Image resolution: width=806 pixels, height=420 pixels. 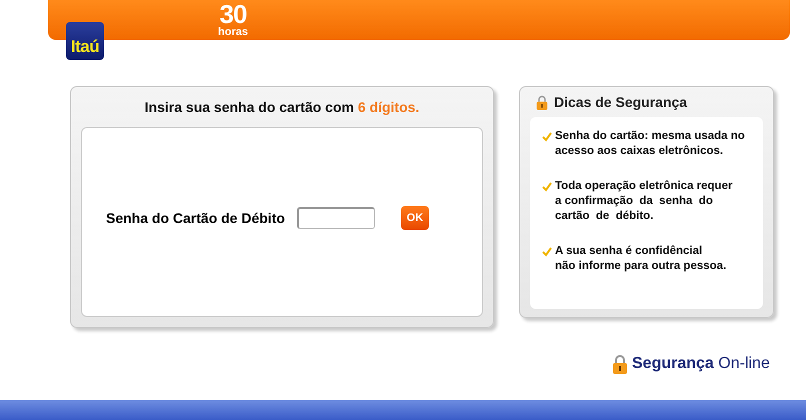 I want to click on bank-logo: Itaú, so click(x=85, y=41).